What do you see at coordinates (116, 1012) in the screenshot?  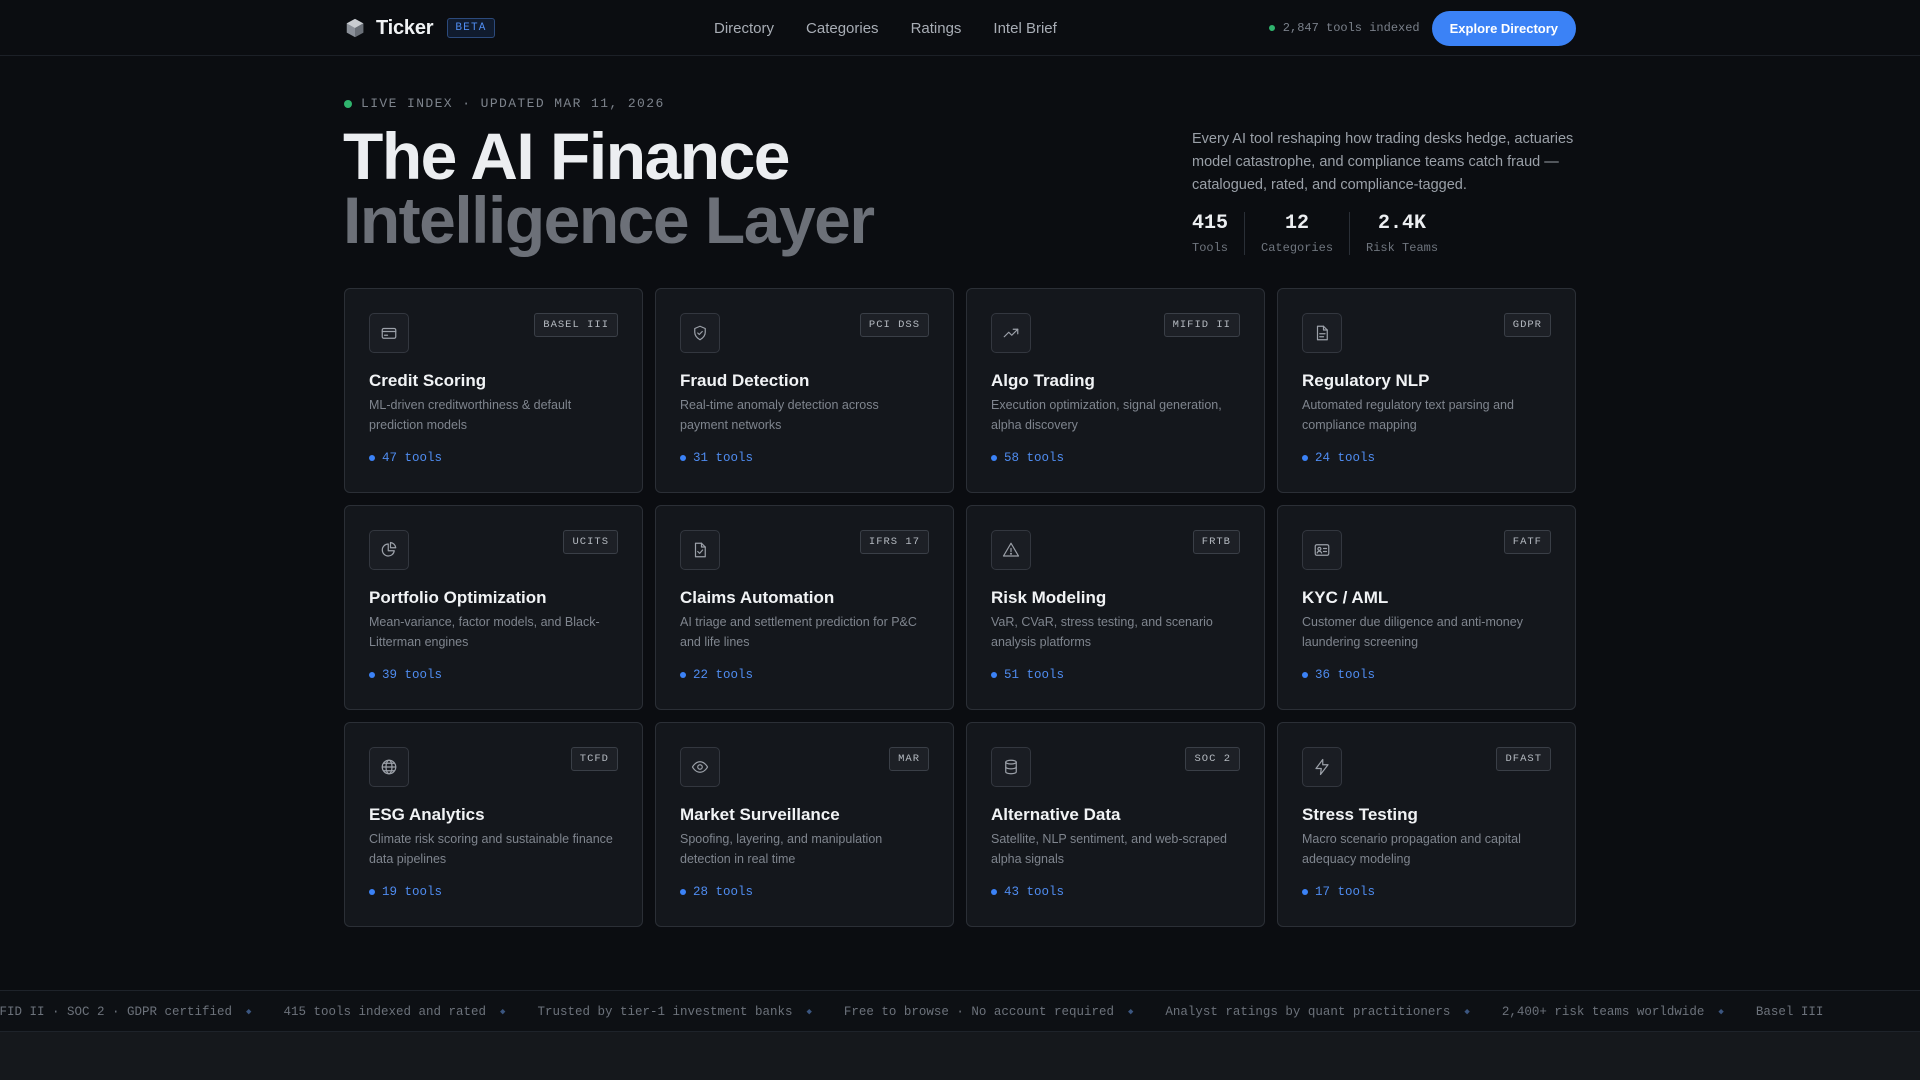 I see `ticker-text: iFID II · SOC 2 · GDPR certified` at bounding box center [116, 1012].